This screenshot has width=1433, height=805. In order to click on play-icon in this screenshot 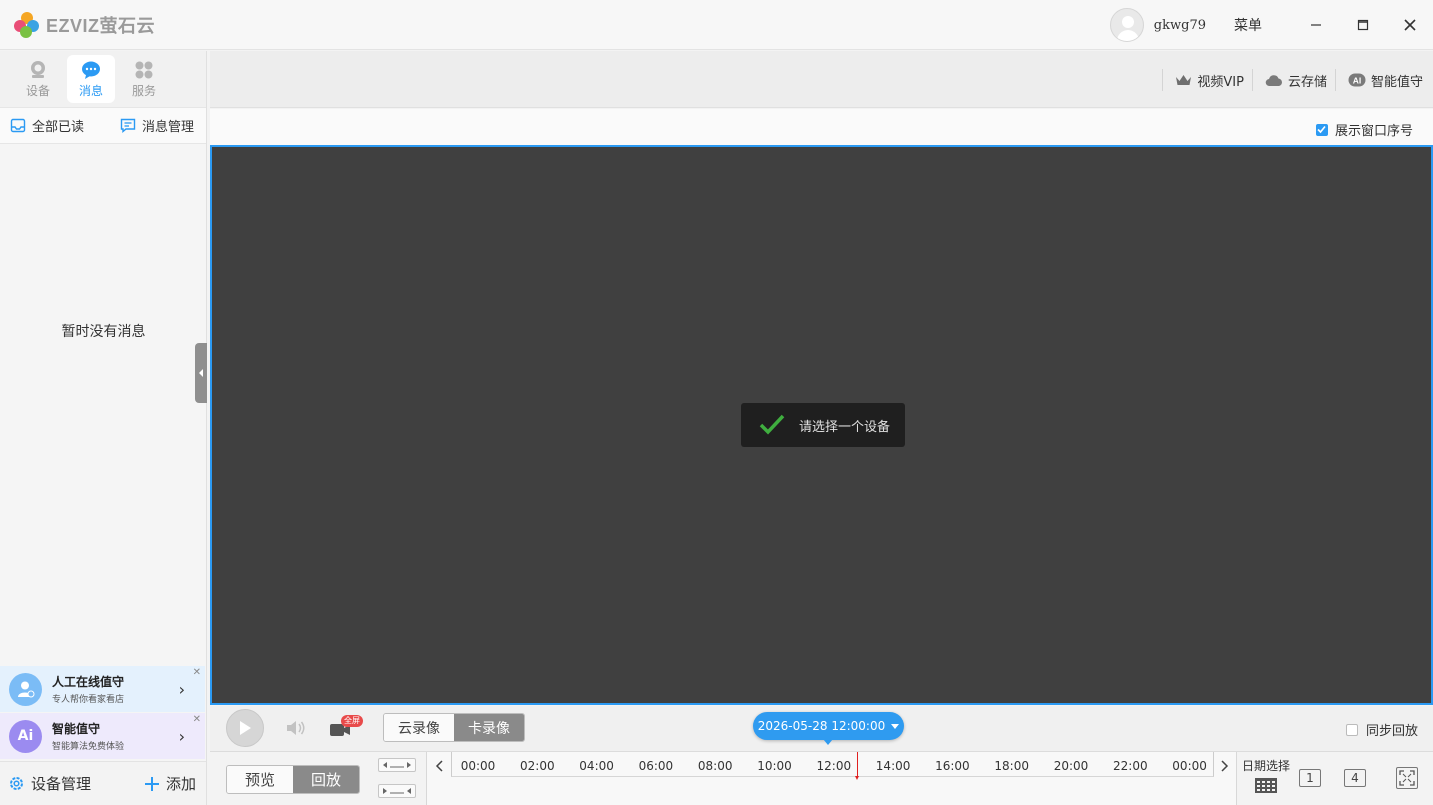, I will do `click(245, 728)`.